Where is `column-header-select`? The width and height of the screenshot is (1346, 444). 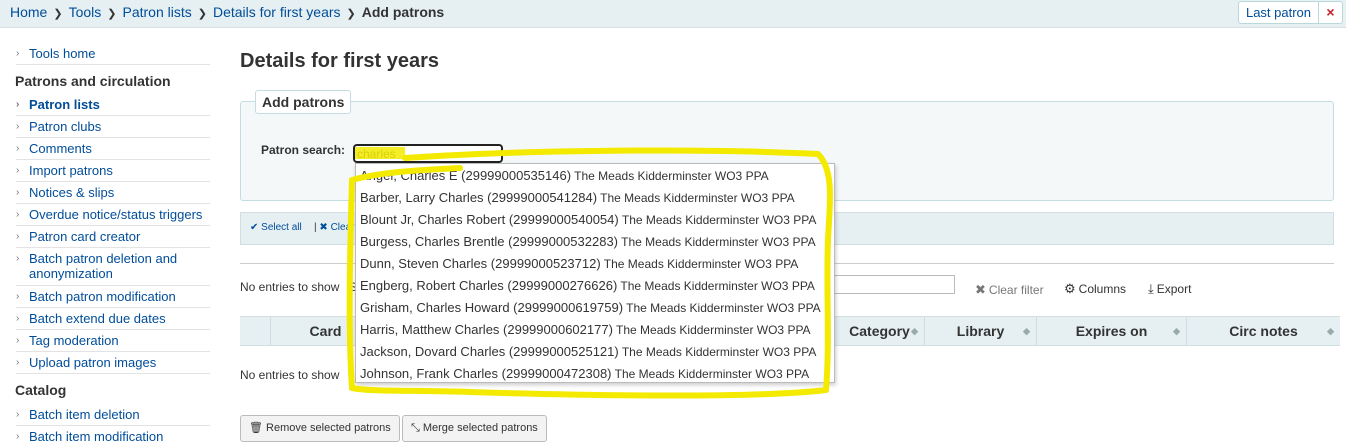 column-header-select is located at coordinates (255, 331).